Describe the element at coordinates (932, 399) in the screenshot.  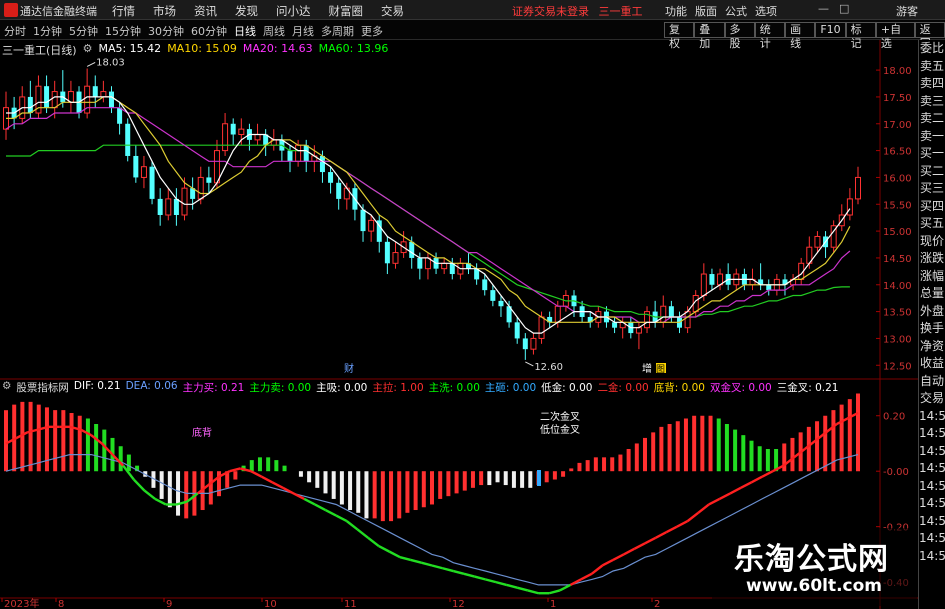
I see `side-panel-item: 交易` at that location.